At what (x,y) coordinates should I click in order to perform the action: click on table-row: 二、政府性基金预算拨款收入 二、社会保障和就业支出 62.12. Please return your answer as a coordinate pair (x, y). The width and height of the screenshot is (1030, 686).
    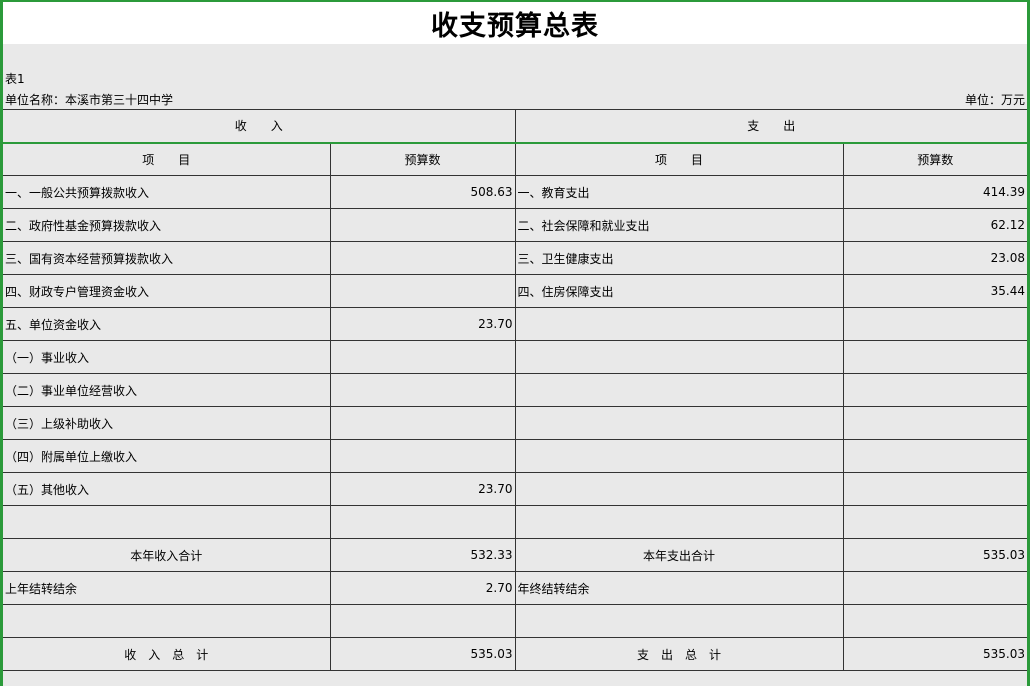
    Looking at the image, I should click on (515, 225).